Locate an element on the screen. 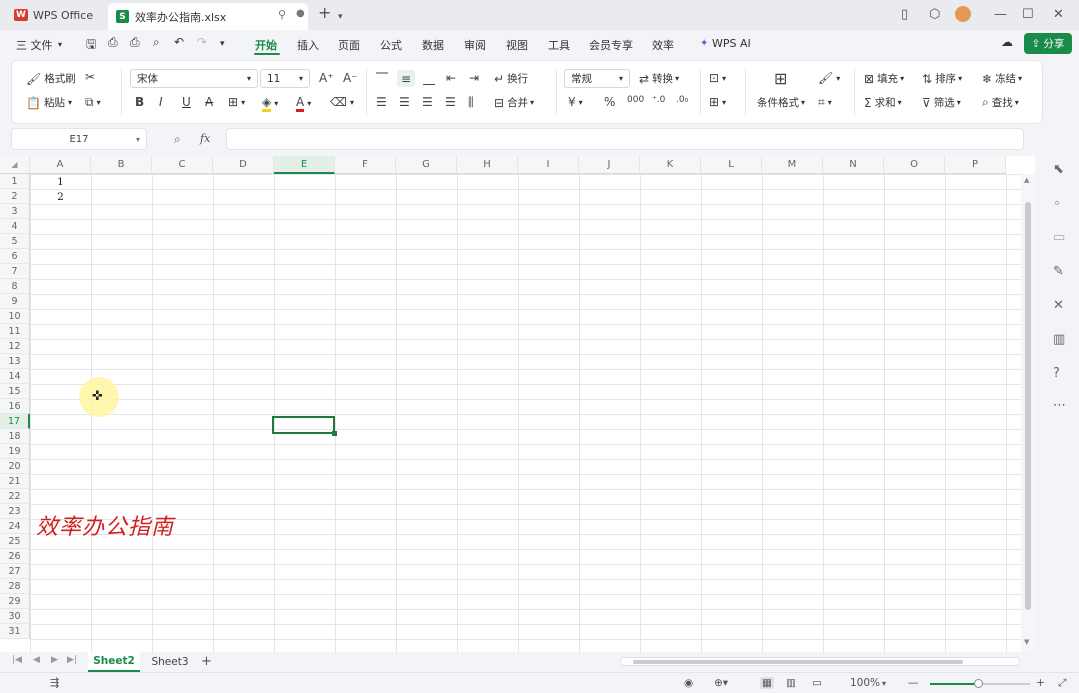 Image resolution: width=1079 pixels, height=693 pixels. decrease-indent-button: ⇤ is located at coordinates (452, 78).